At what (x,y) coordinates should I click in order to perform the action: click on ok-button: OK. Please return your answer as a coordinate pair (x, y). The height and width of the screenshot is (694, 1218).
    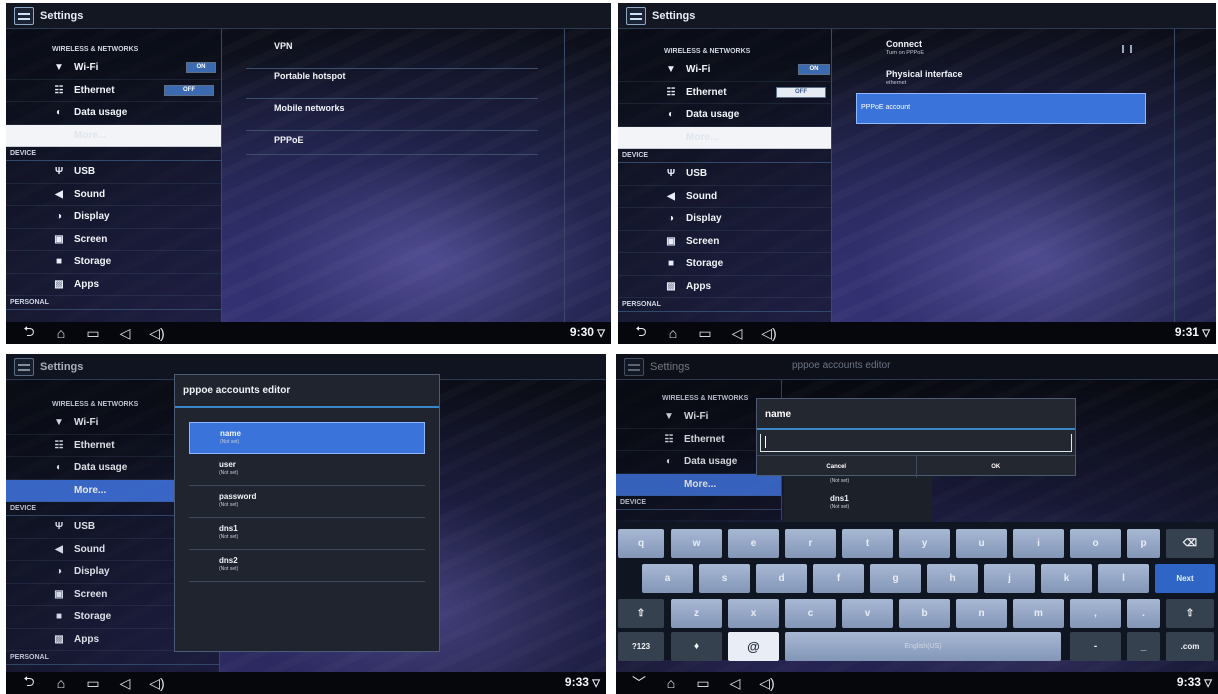
    Looking at the image, I should click on (996, 467).